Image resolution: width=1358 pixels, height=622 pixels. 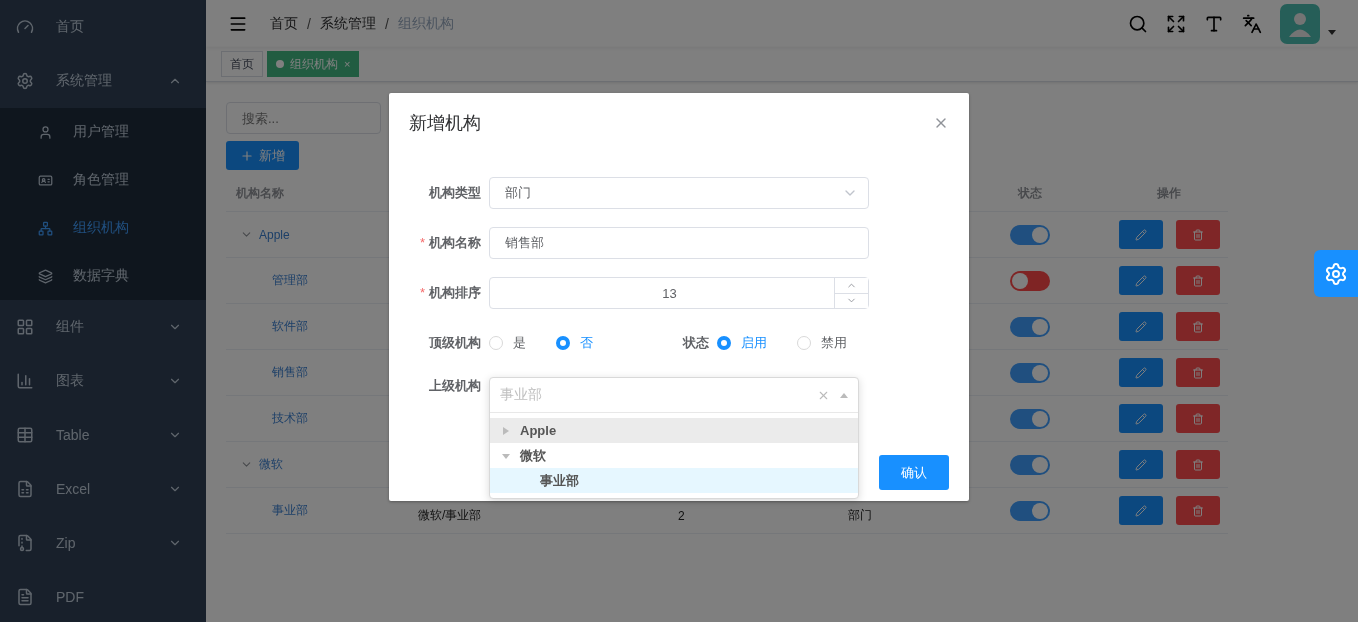 I want to click on field-label: * 机构排序, so click(x=449, y=293).